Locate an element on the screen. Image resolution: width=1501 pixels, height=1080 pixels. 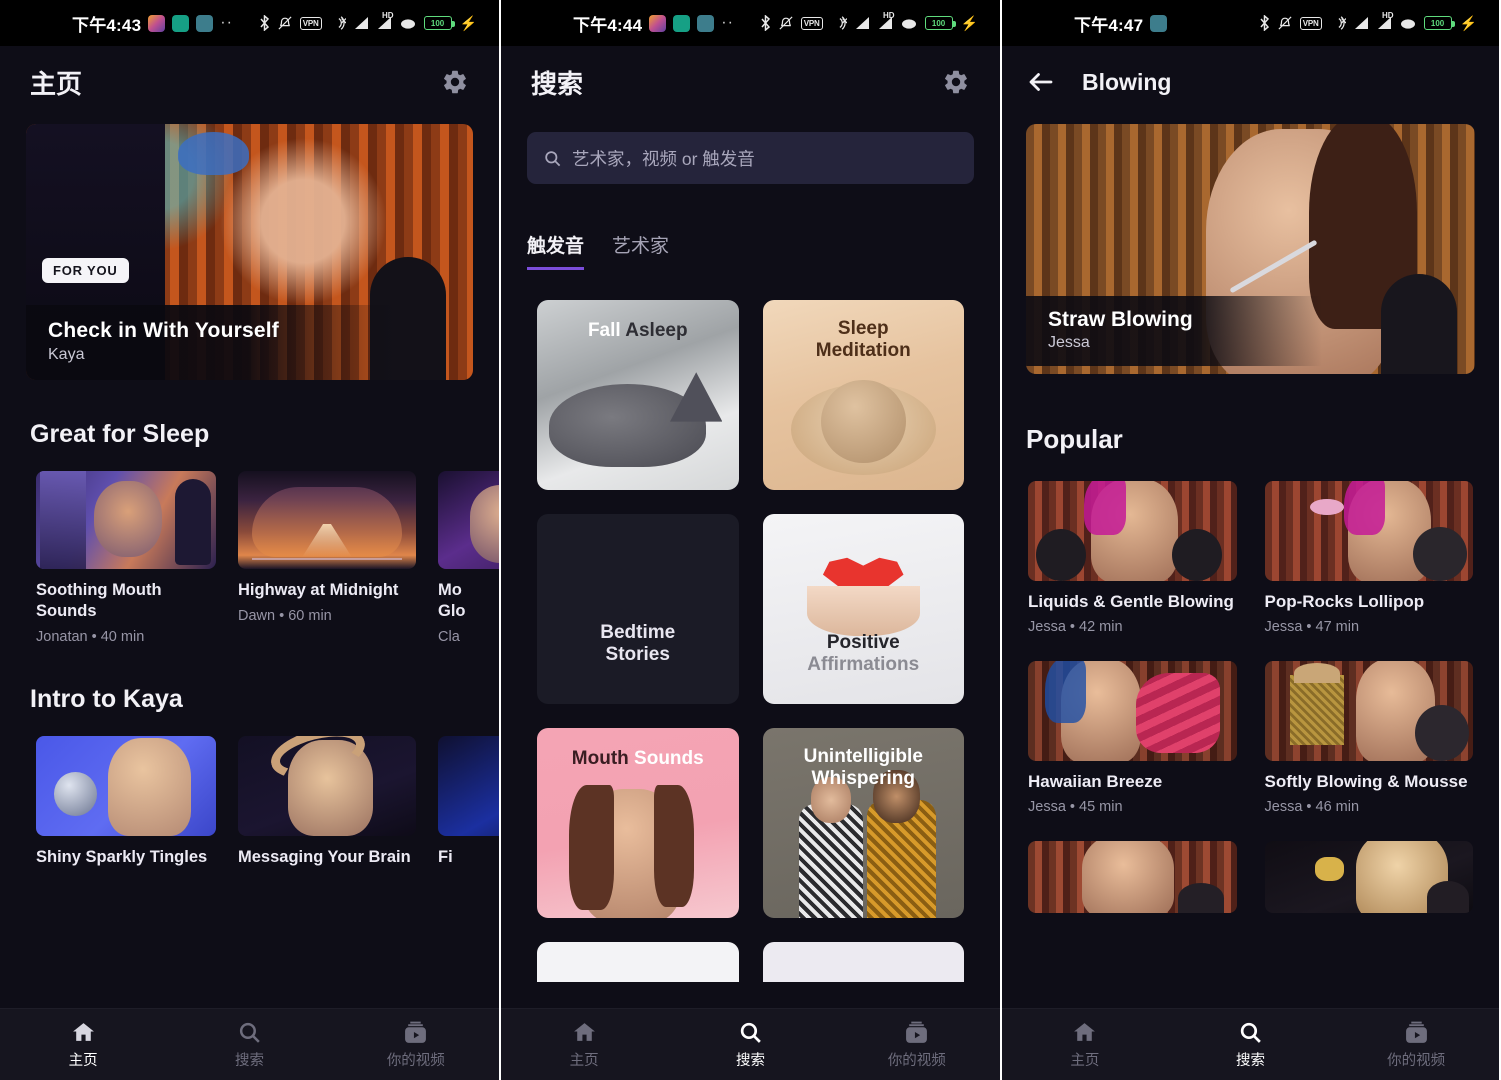
search-input: 艺术家，视频 or 触发音 is located at coordinates (750, 158).